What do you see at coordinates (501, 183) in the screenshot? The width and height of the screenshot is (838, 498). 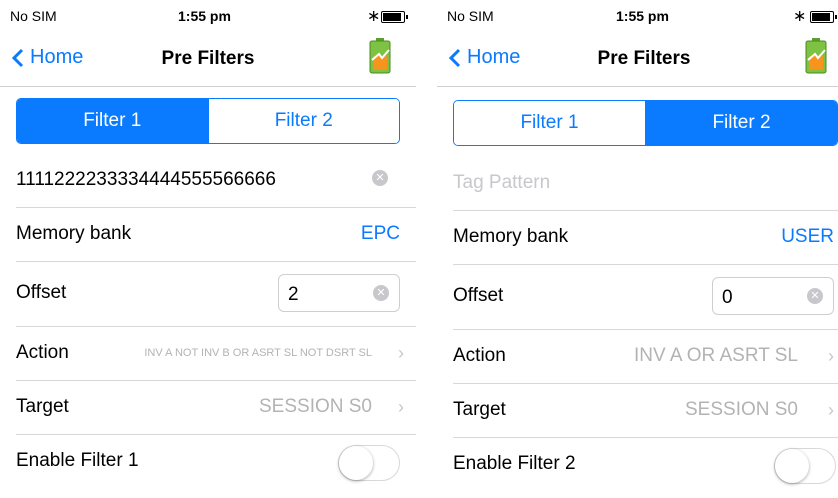 I see `tag-pattern-input: Tag Pattern` at bounding box center [501, 183].